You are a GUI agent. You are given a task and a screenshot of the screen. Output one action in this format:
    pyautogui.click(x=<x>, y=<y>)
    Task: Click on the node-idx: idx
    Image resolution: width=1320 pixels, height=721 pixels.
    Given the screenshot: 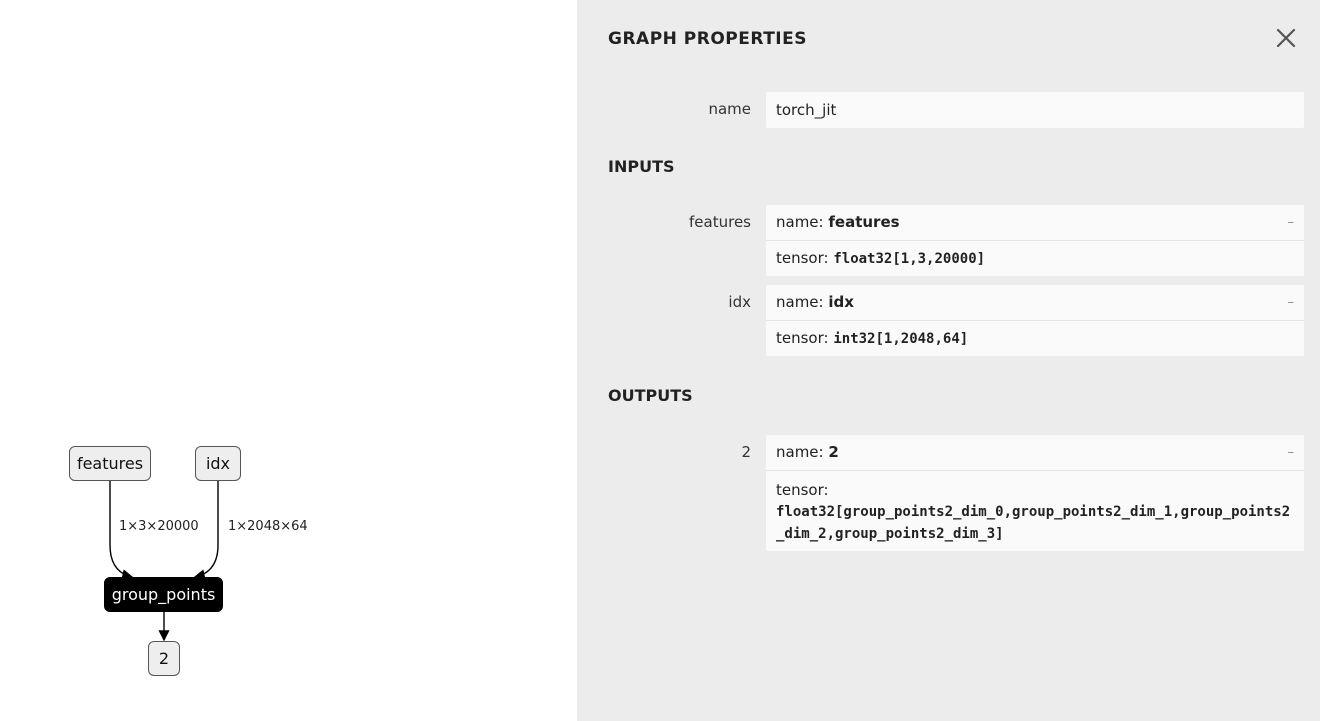 What is the action you would take?
    pyautogui.click(x=218, y=463)
    